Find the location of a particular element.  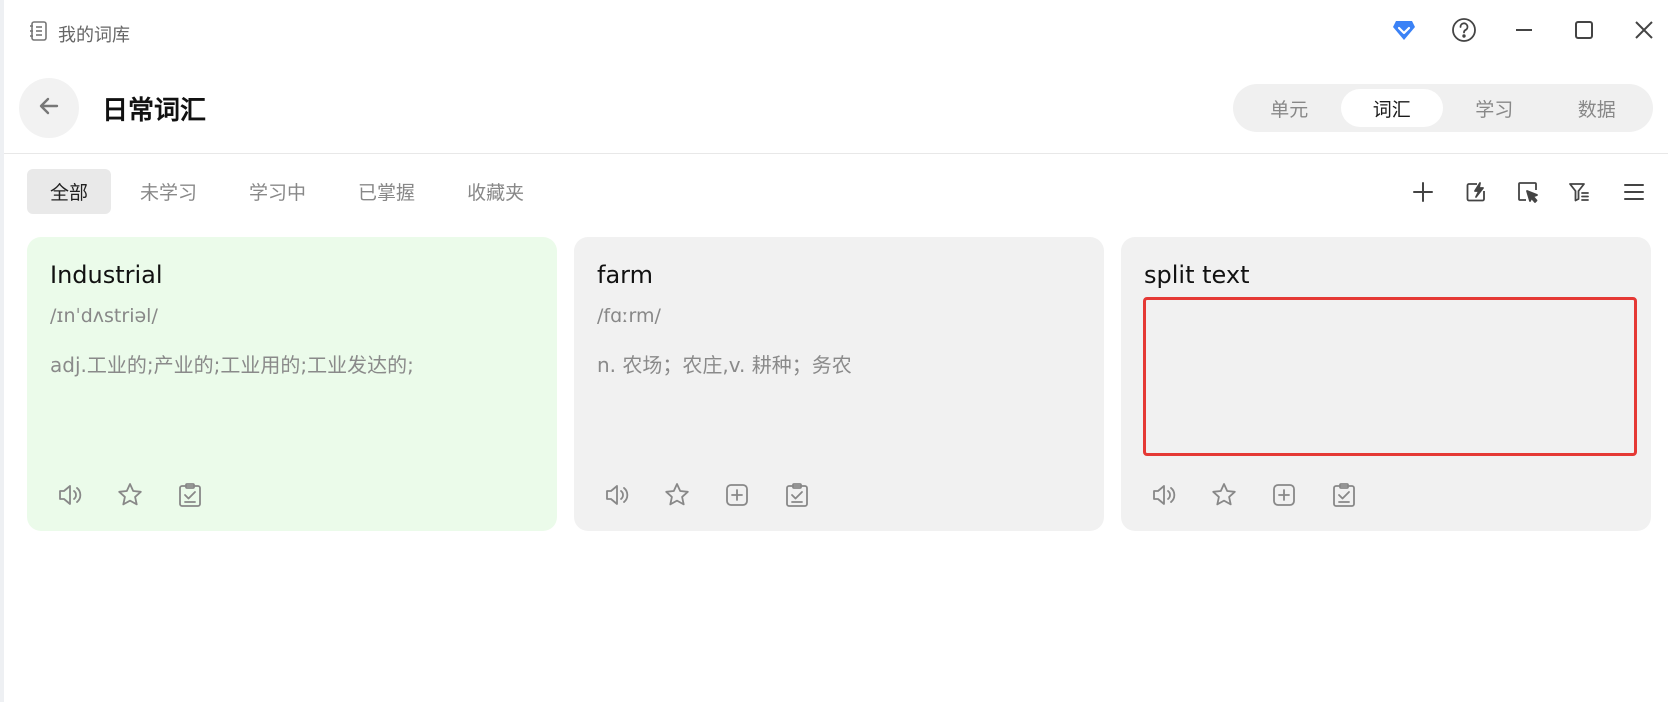

select-icon is located at coordinates (1528, 192).